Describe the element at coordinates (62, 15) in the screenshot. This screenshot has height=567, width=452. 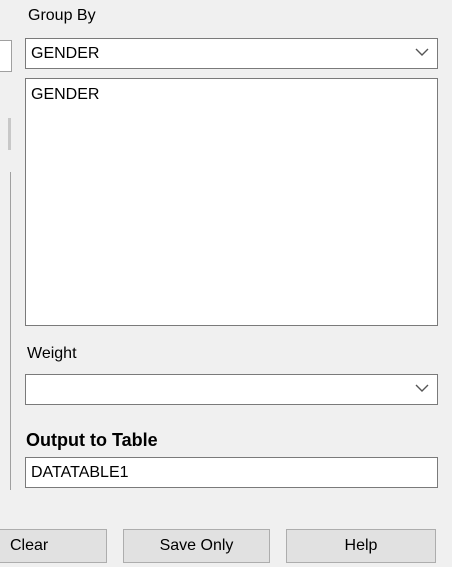
I see `group-by-label: Group By` at that location.